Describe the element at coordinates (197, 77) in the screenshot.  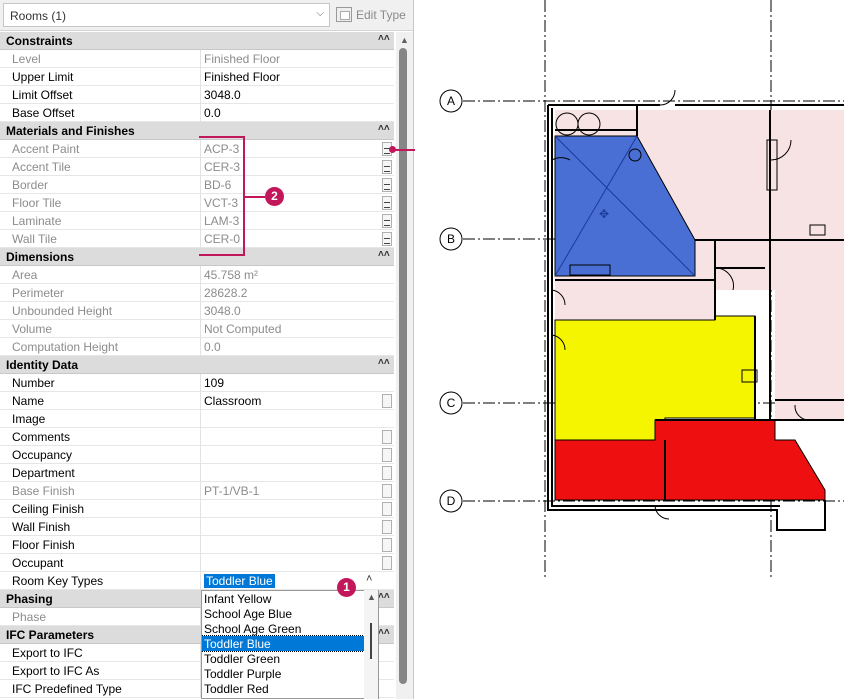
I see `property-row: Upper Limit Finished Floor` at that location.